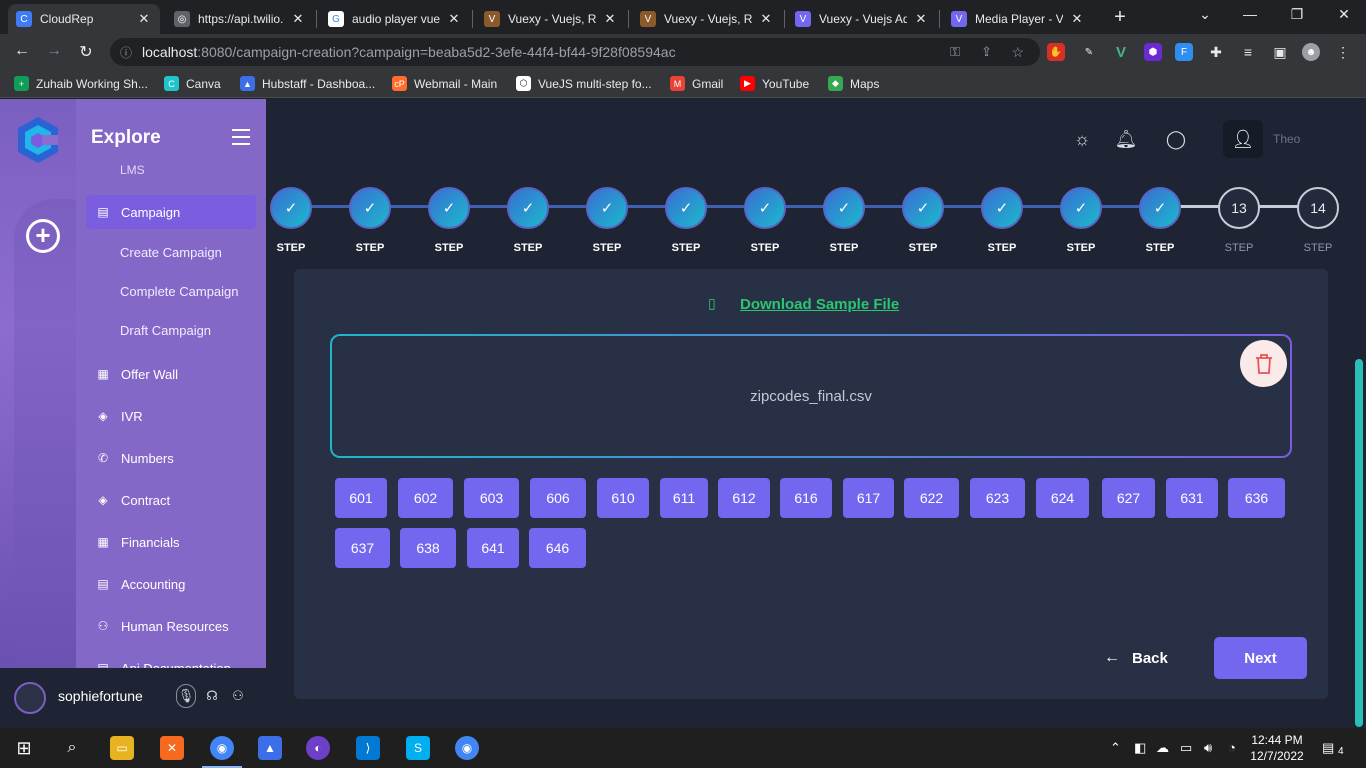 This screenshot has width=1366, height=768. What do you see at coordinates (1153, 52) in the screenshot?
I see `extension-icon: ⬢` at bounding box center [1153, 52].